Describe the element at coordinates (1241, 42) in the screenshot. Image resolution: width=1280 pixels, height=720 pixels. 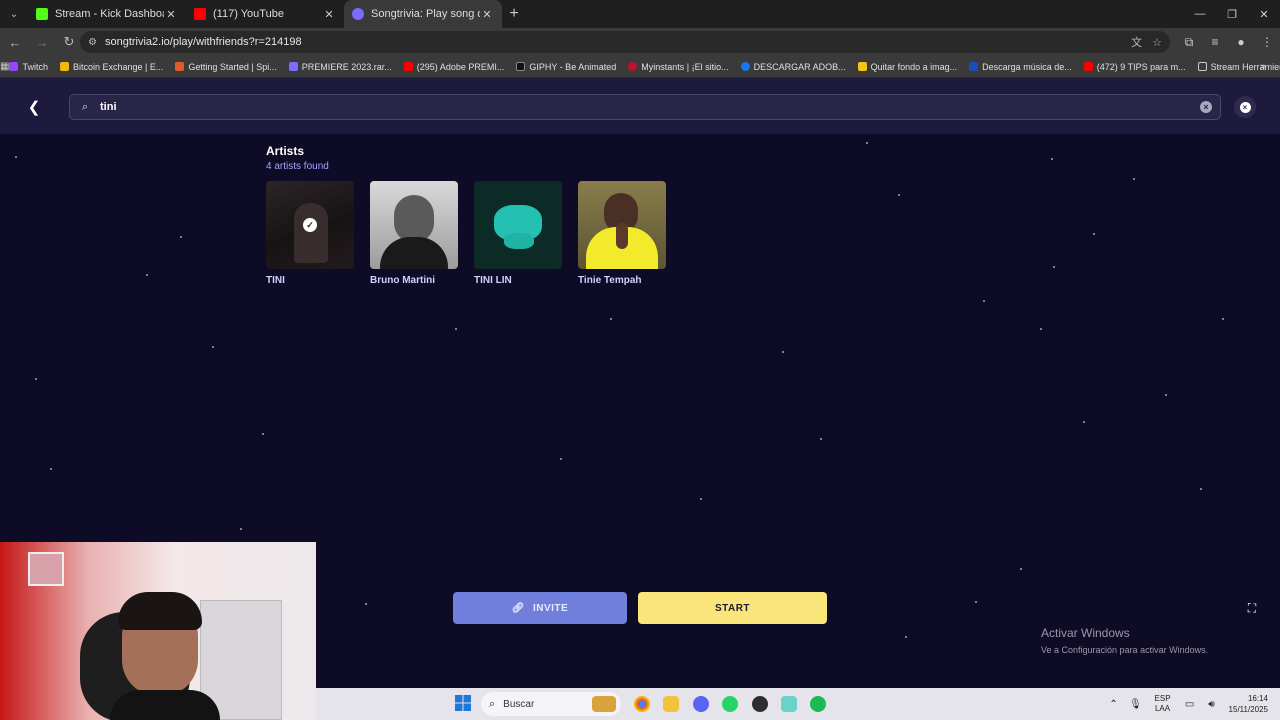
I see `profile-avatar: ●` at that location.